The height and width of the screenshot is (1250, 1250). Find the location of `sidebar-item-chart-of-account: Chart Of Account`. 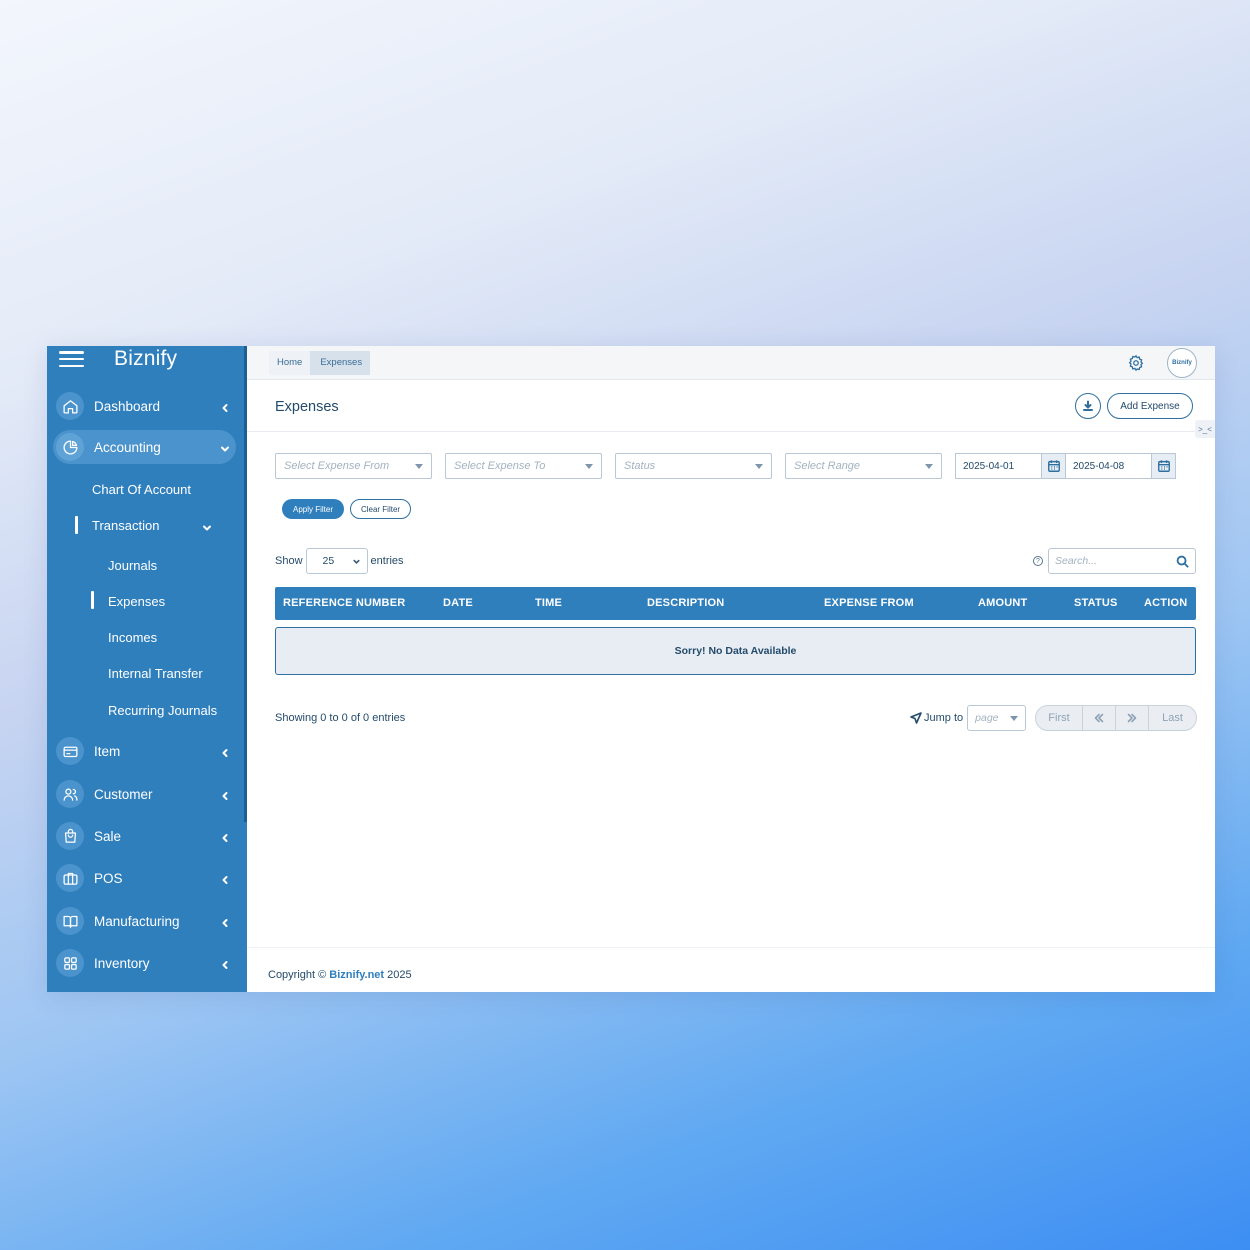

sidebar-item-chart-of-account: Chart Of Account is located at coordinates (141, 489).